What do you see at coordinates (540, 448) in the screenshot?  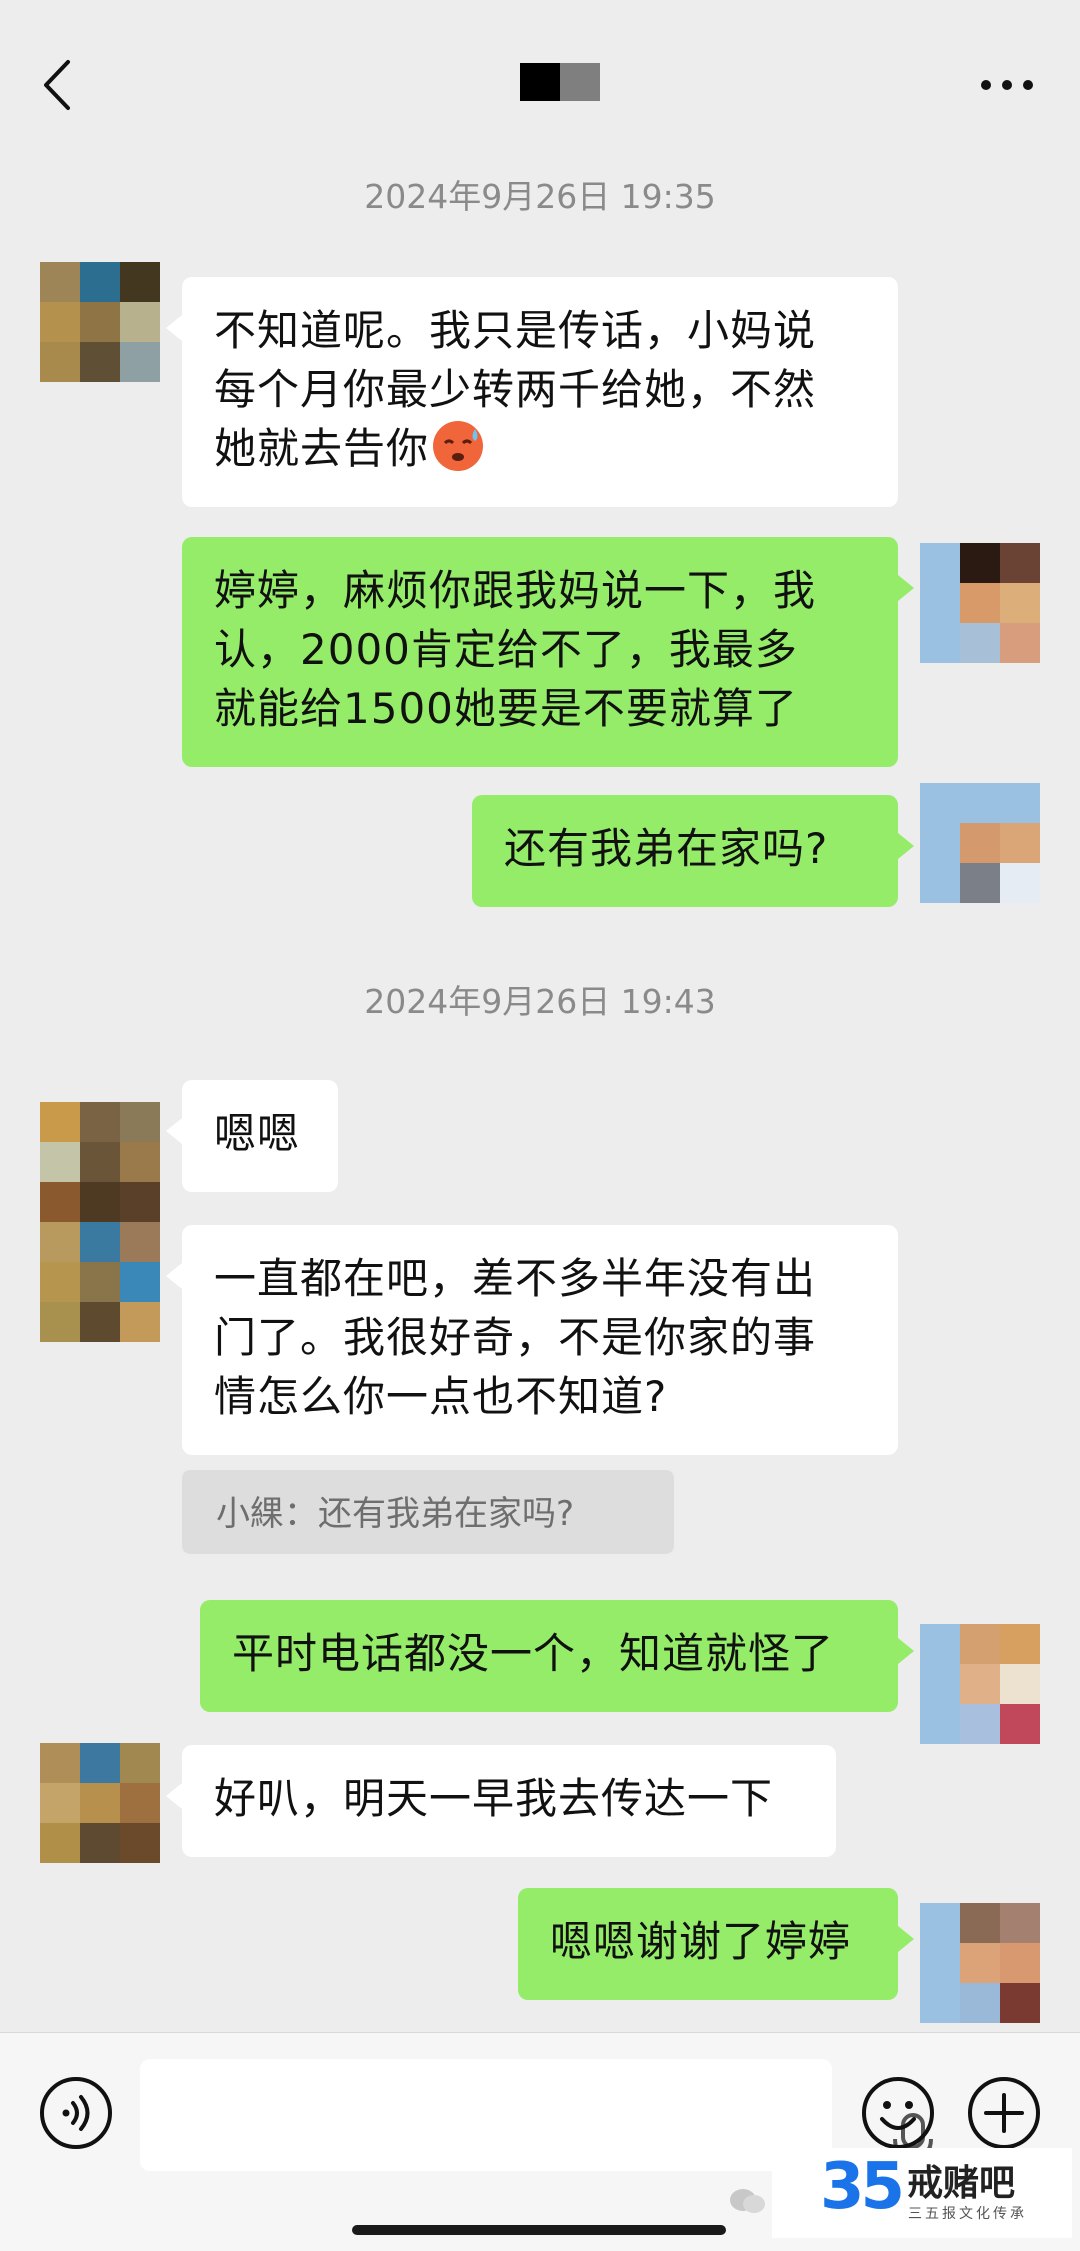 I see `message-line: 她就去告你` at bounding box center [540, 448].